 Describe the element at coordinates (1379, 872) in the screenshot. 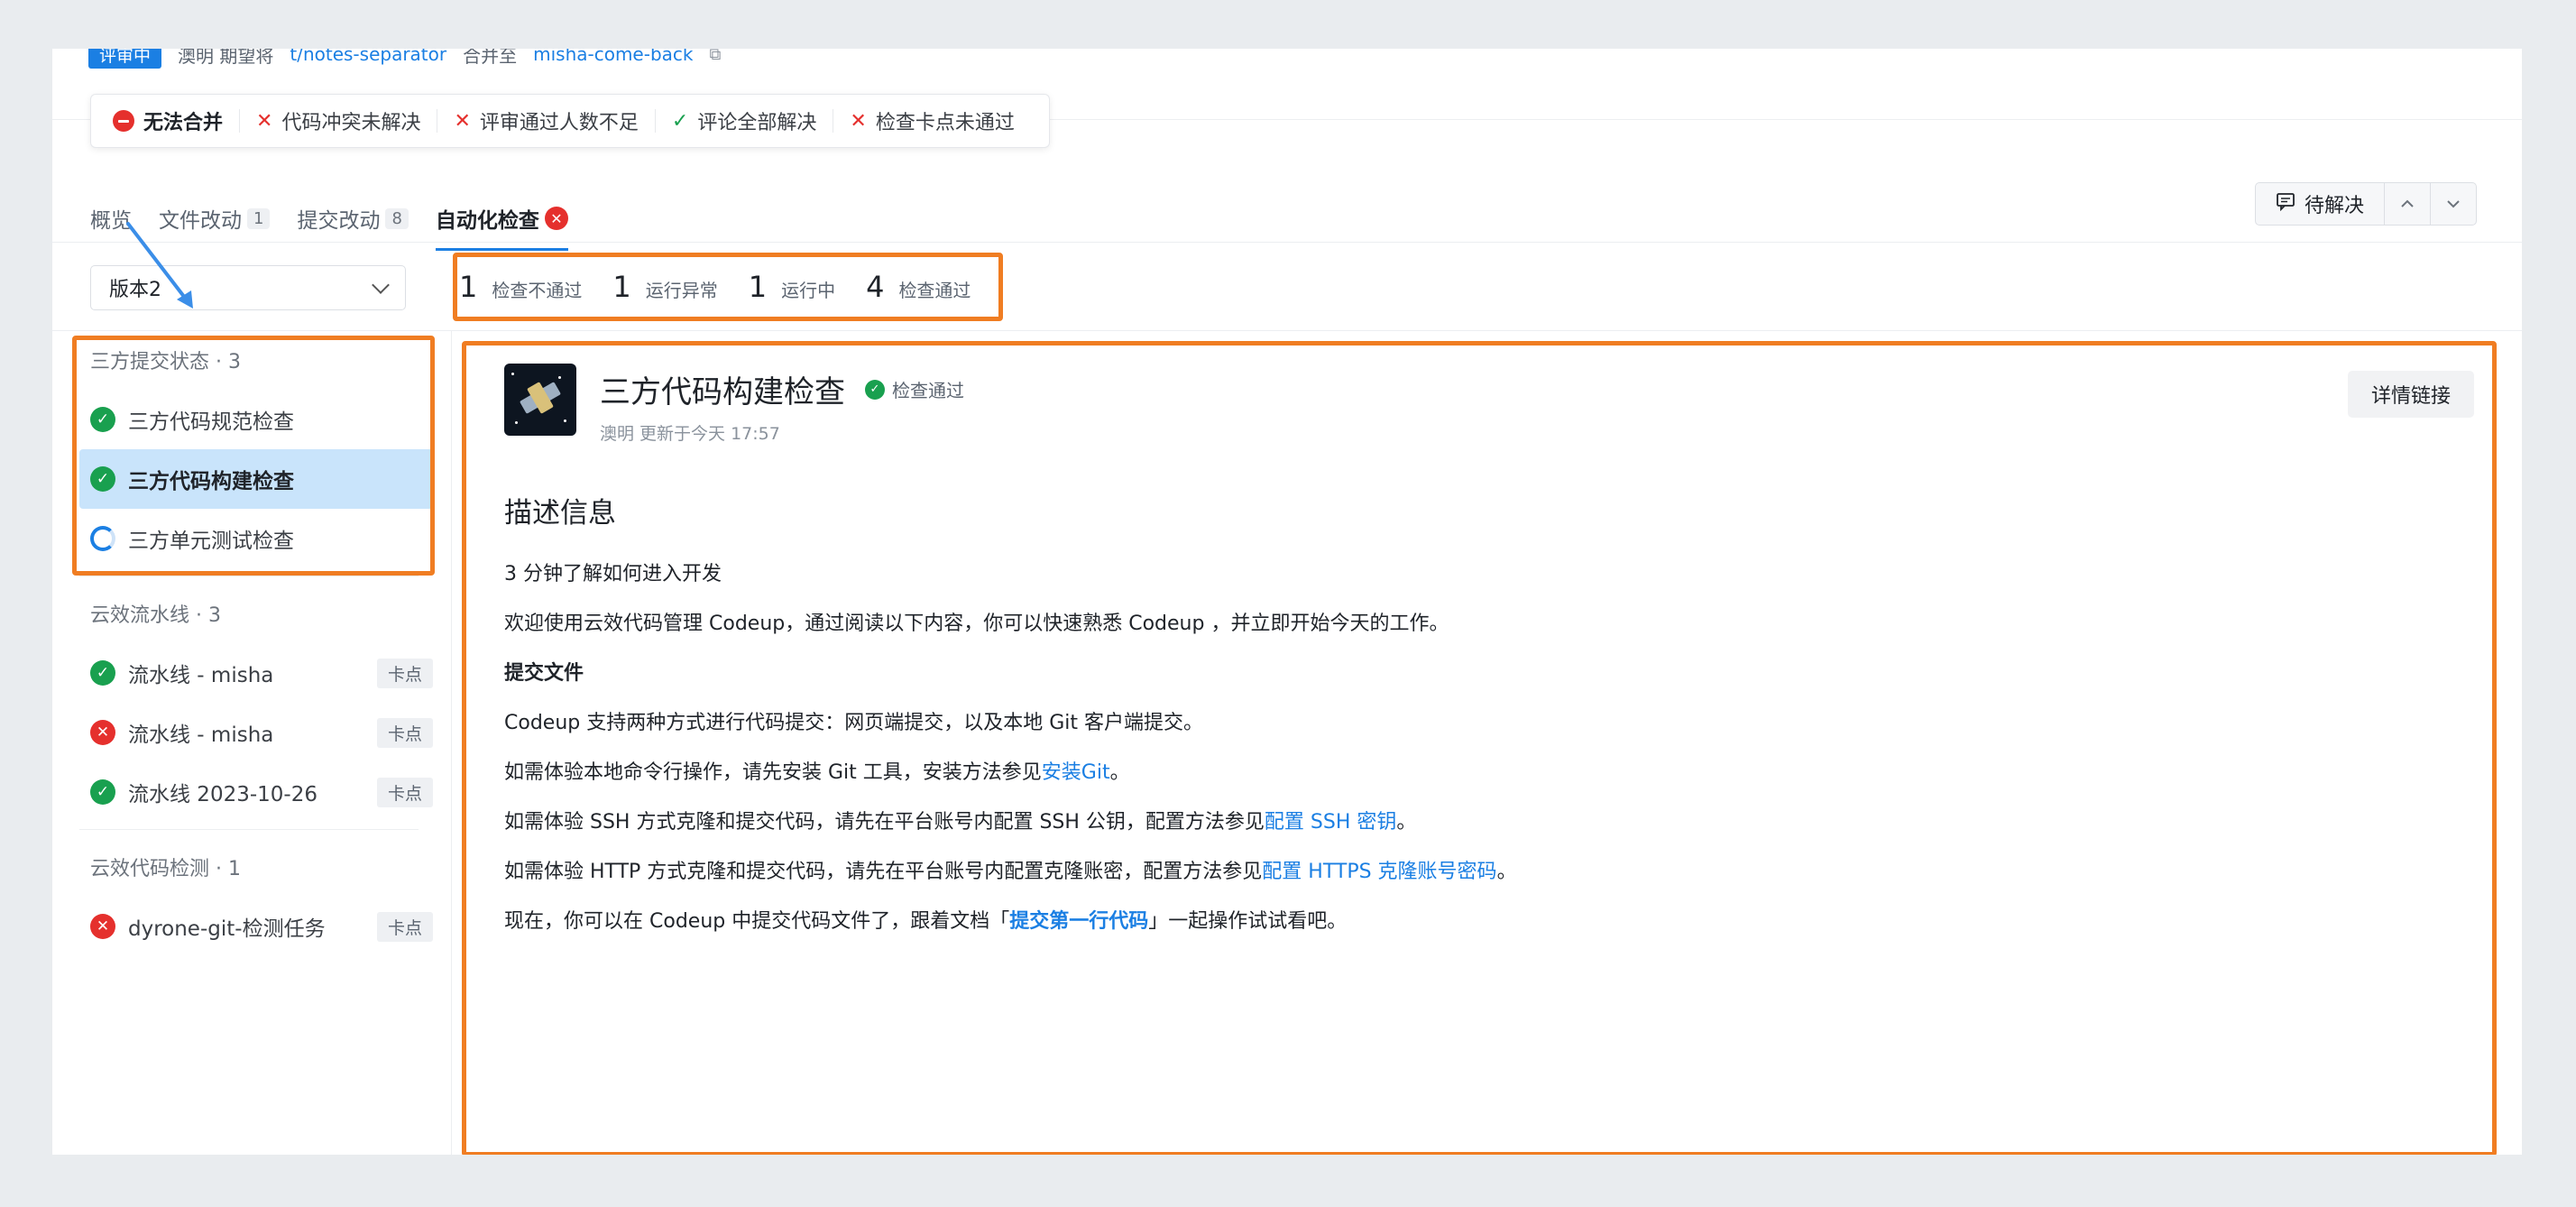

I see `https-credentials-link: 配置 HTTPS 克隆账号密码` at that location.